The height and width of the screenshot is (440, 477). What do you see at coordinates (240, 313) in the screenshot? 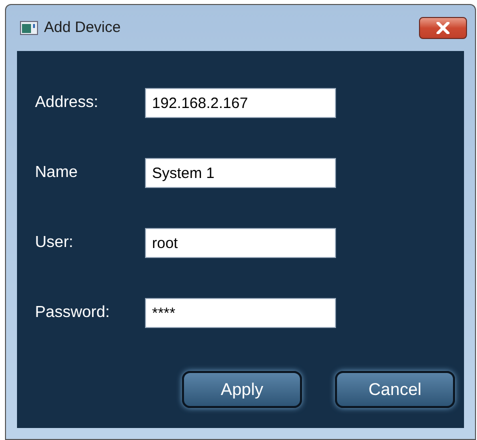
I see `input-field: ****` at bounding box center [240, 313].